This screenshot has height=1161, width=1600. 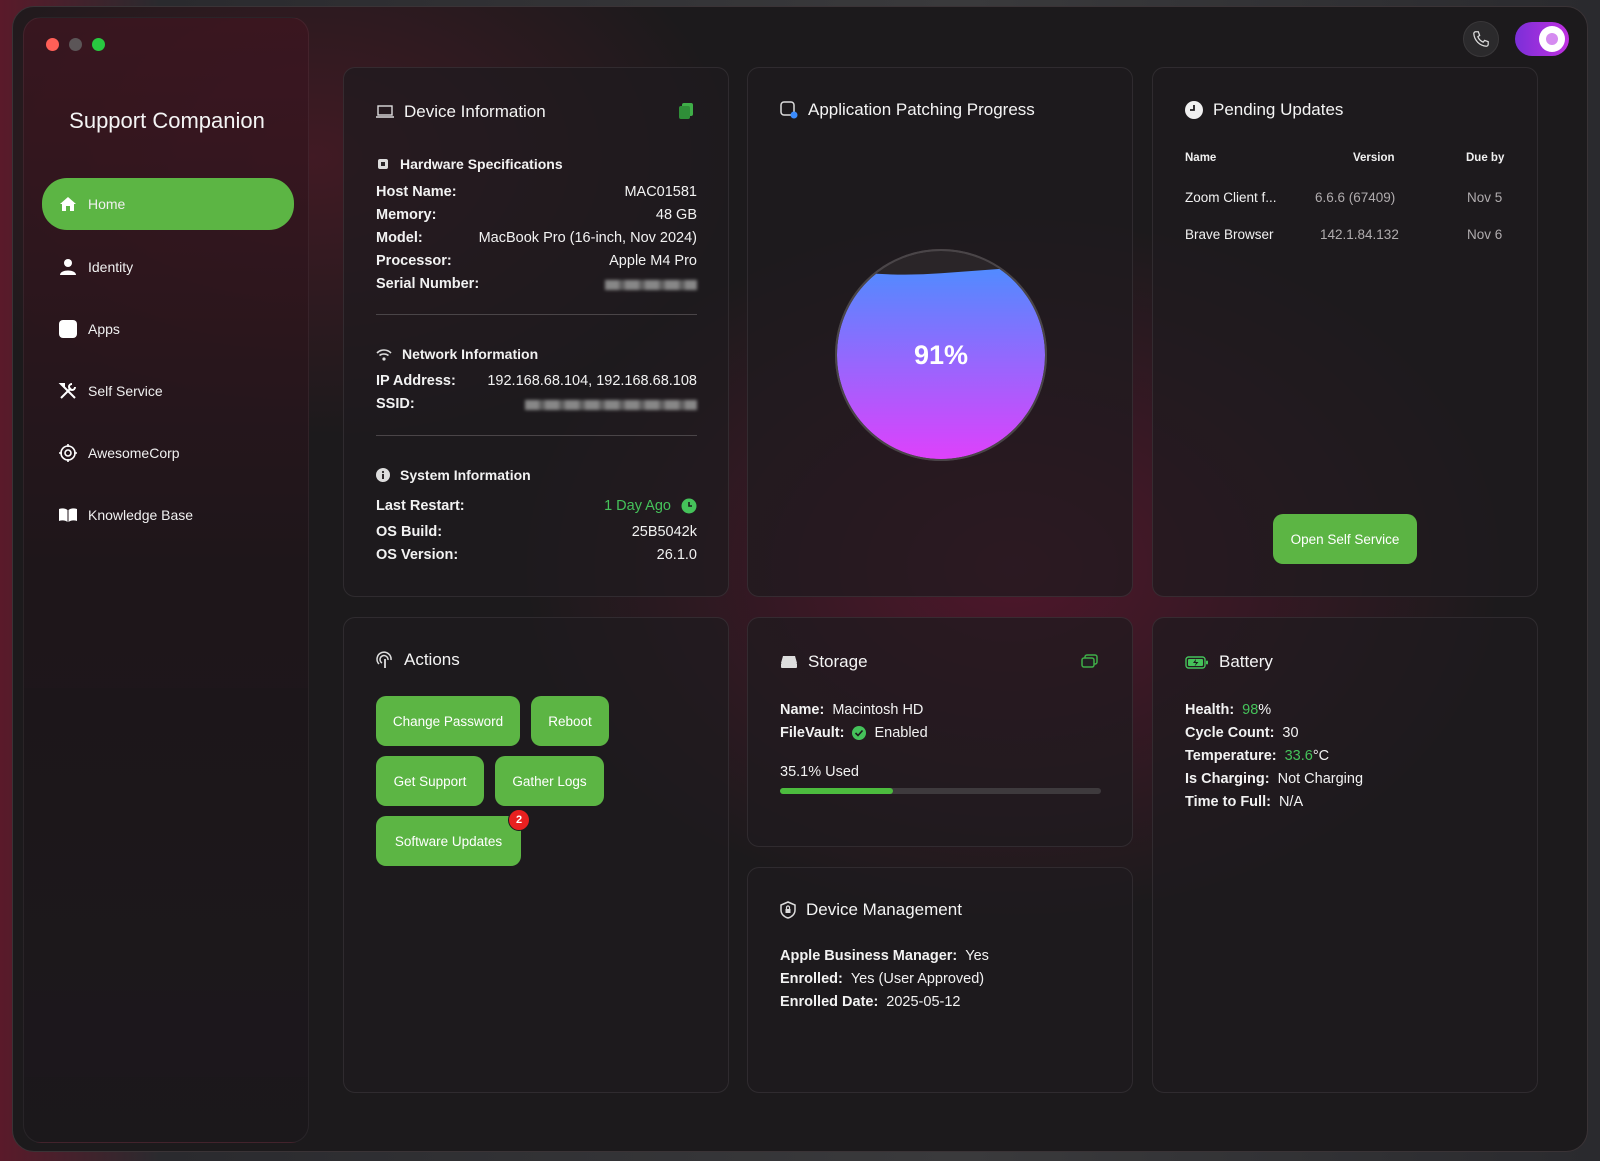 I want to click on sidebar-item-identity: Identity, so click(x=168, y=267).